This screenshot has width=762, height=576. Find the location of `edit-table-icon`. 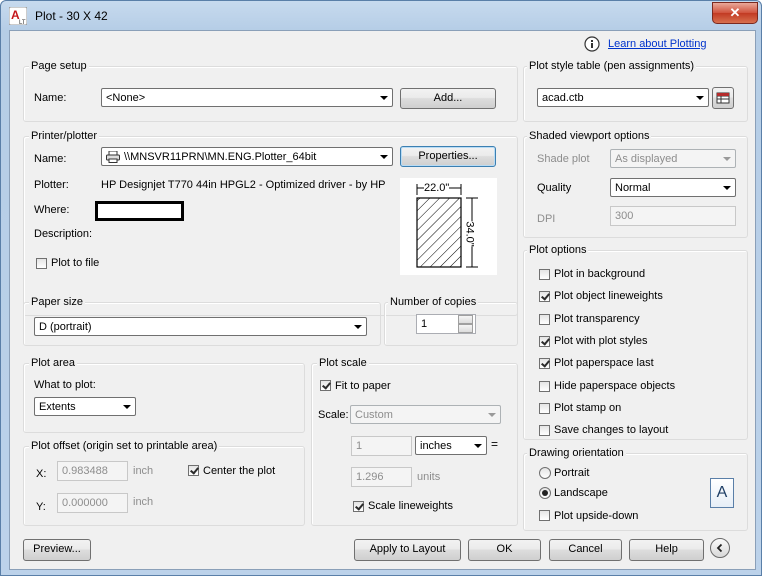

edit-table-icon is located at coordinates (723, 98).